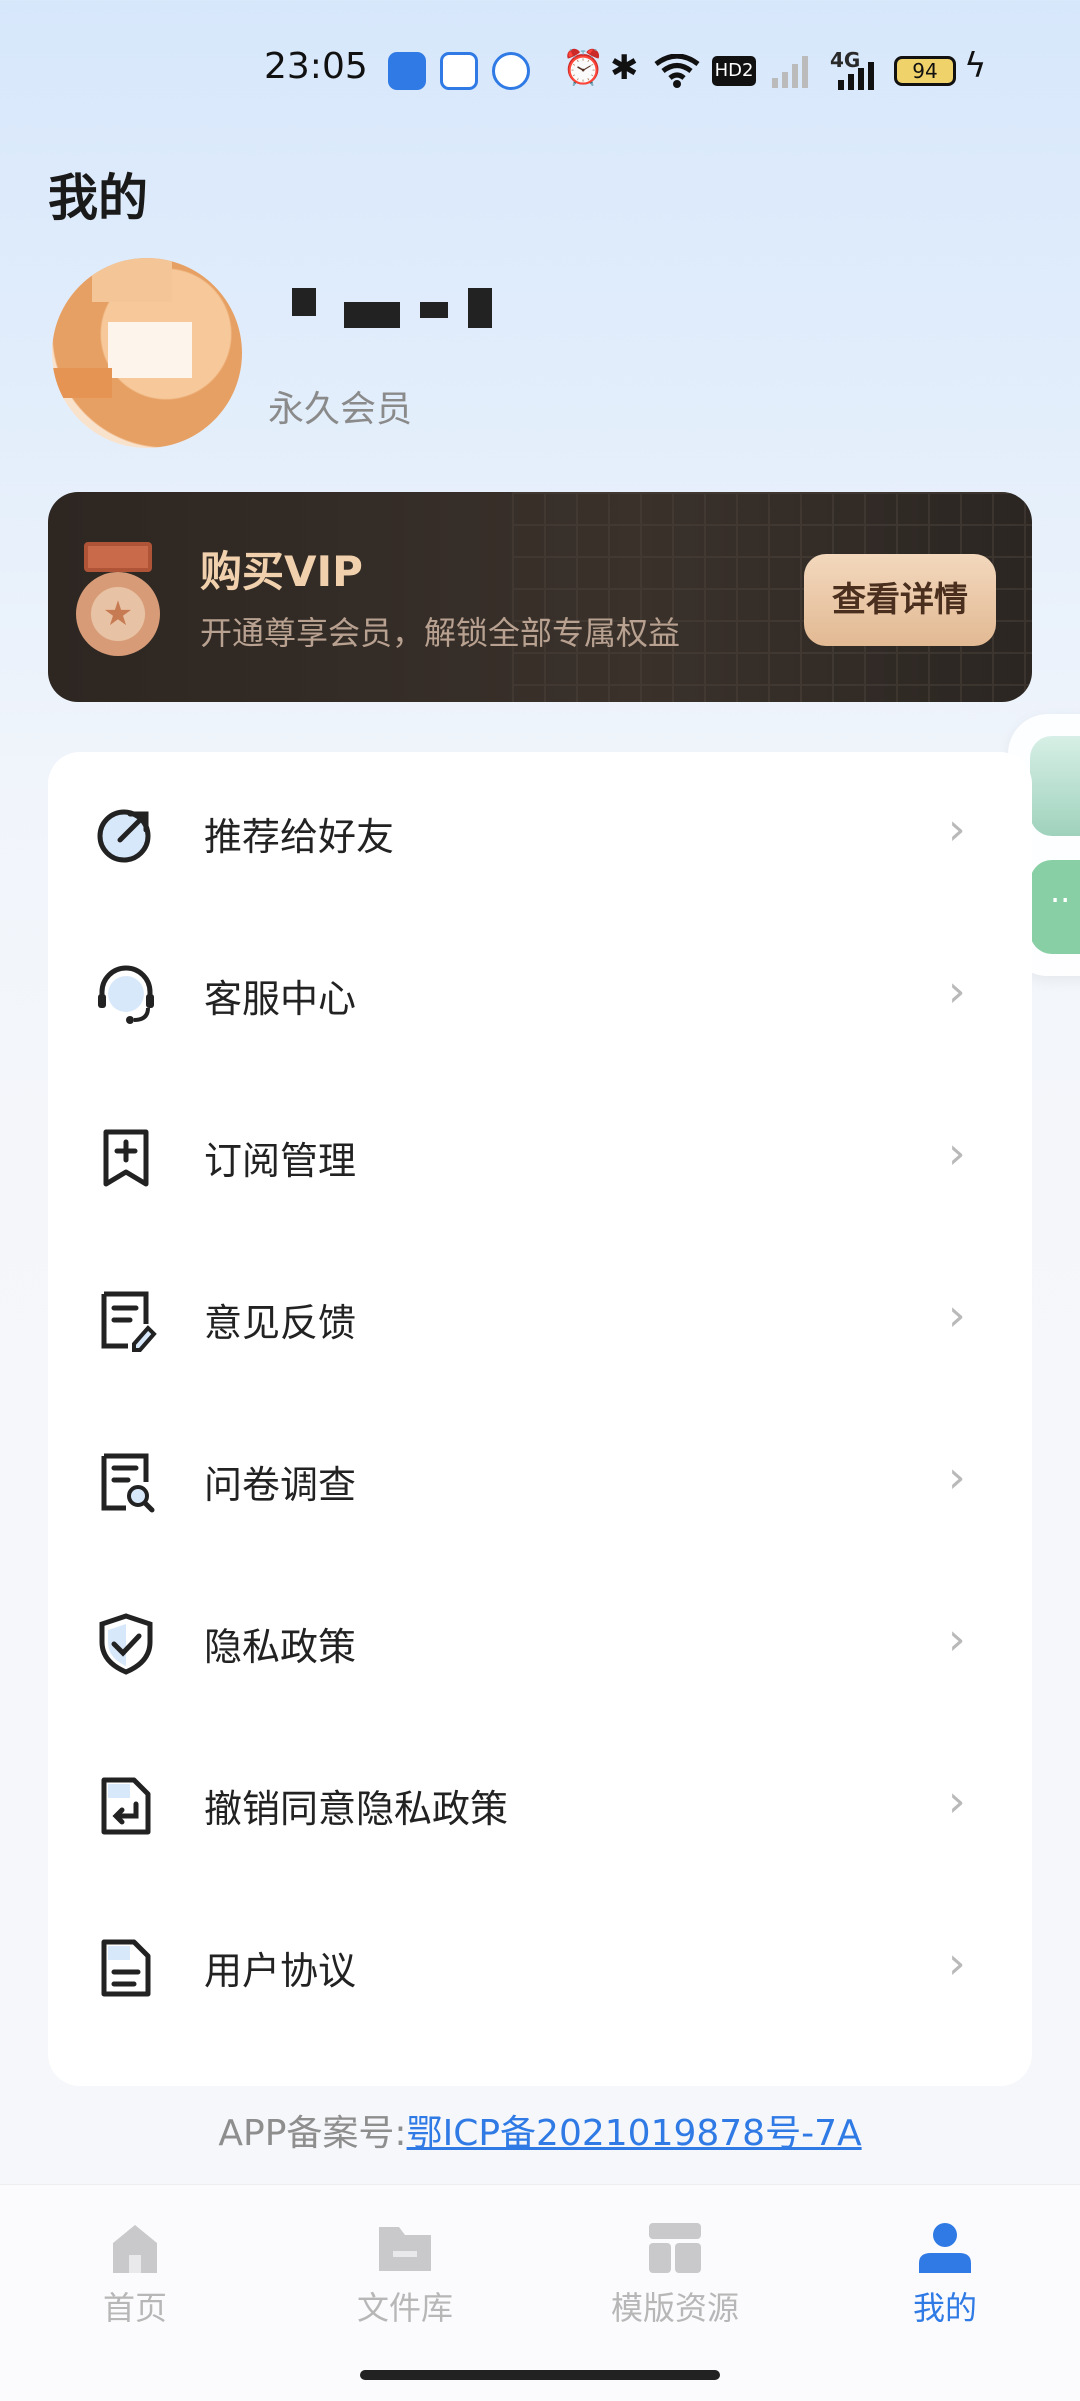  I want to click on menu-item-privacy-policy: 隐私政策 ›, so click(540, 1643).